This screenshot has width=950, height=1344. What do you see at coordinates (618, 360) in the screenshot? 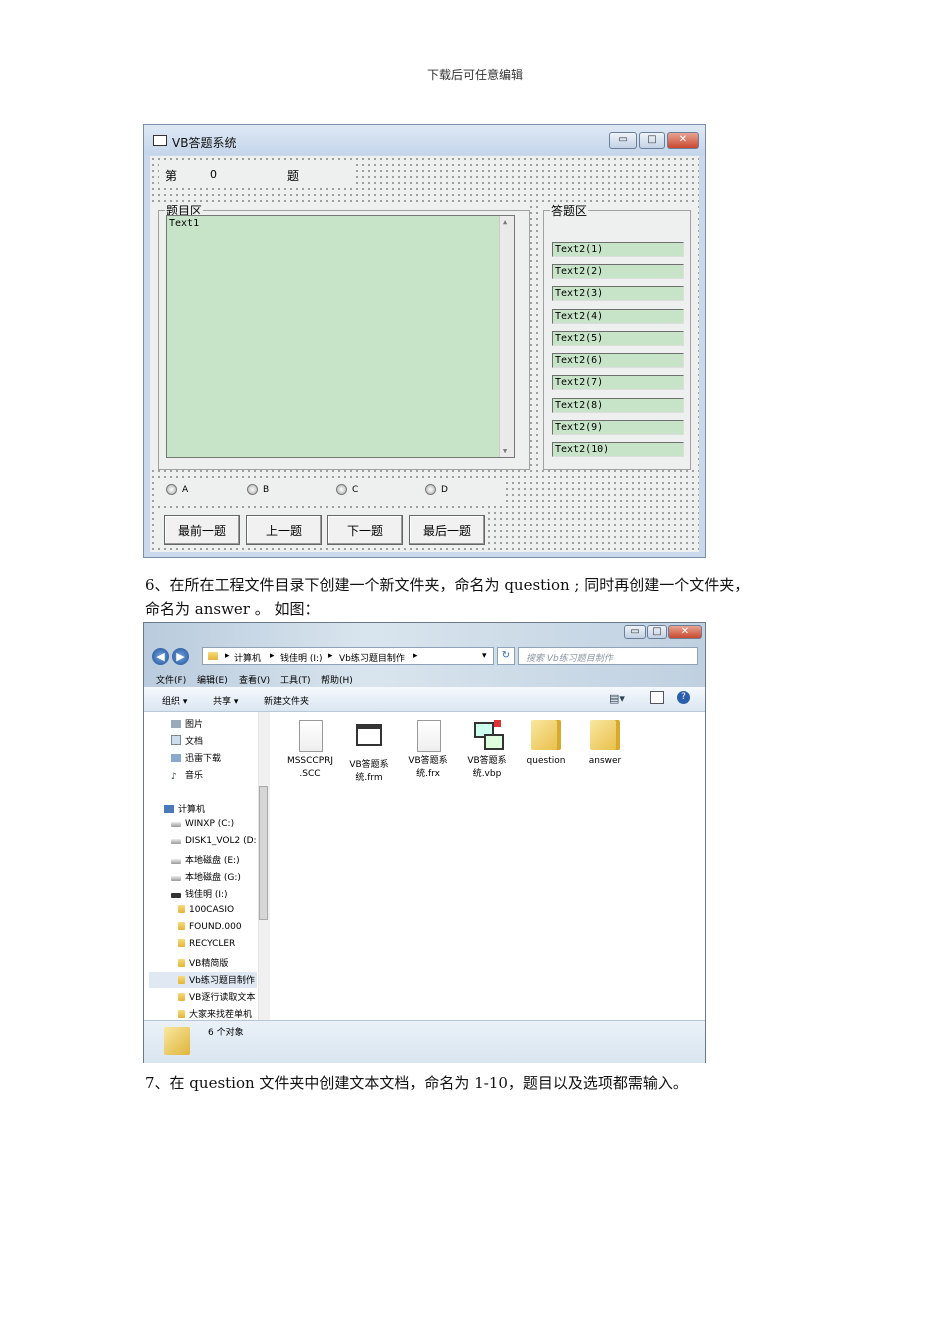
I see `answer-textbox: Text2(6)` at bounding box center [618, 360].